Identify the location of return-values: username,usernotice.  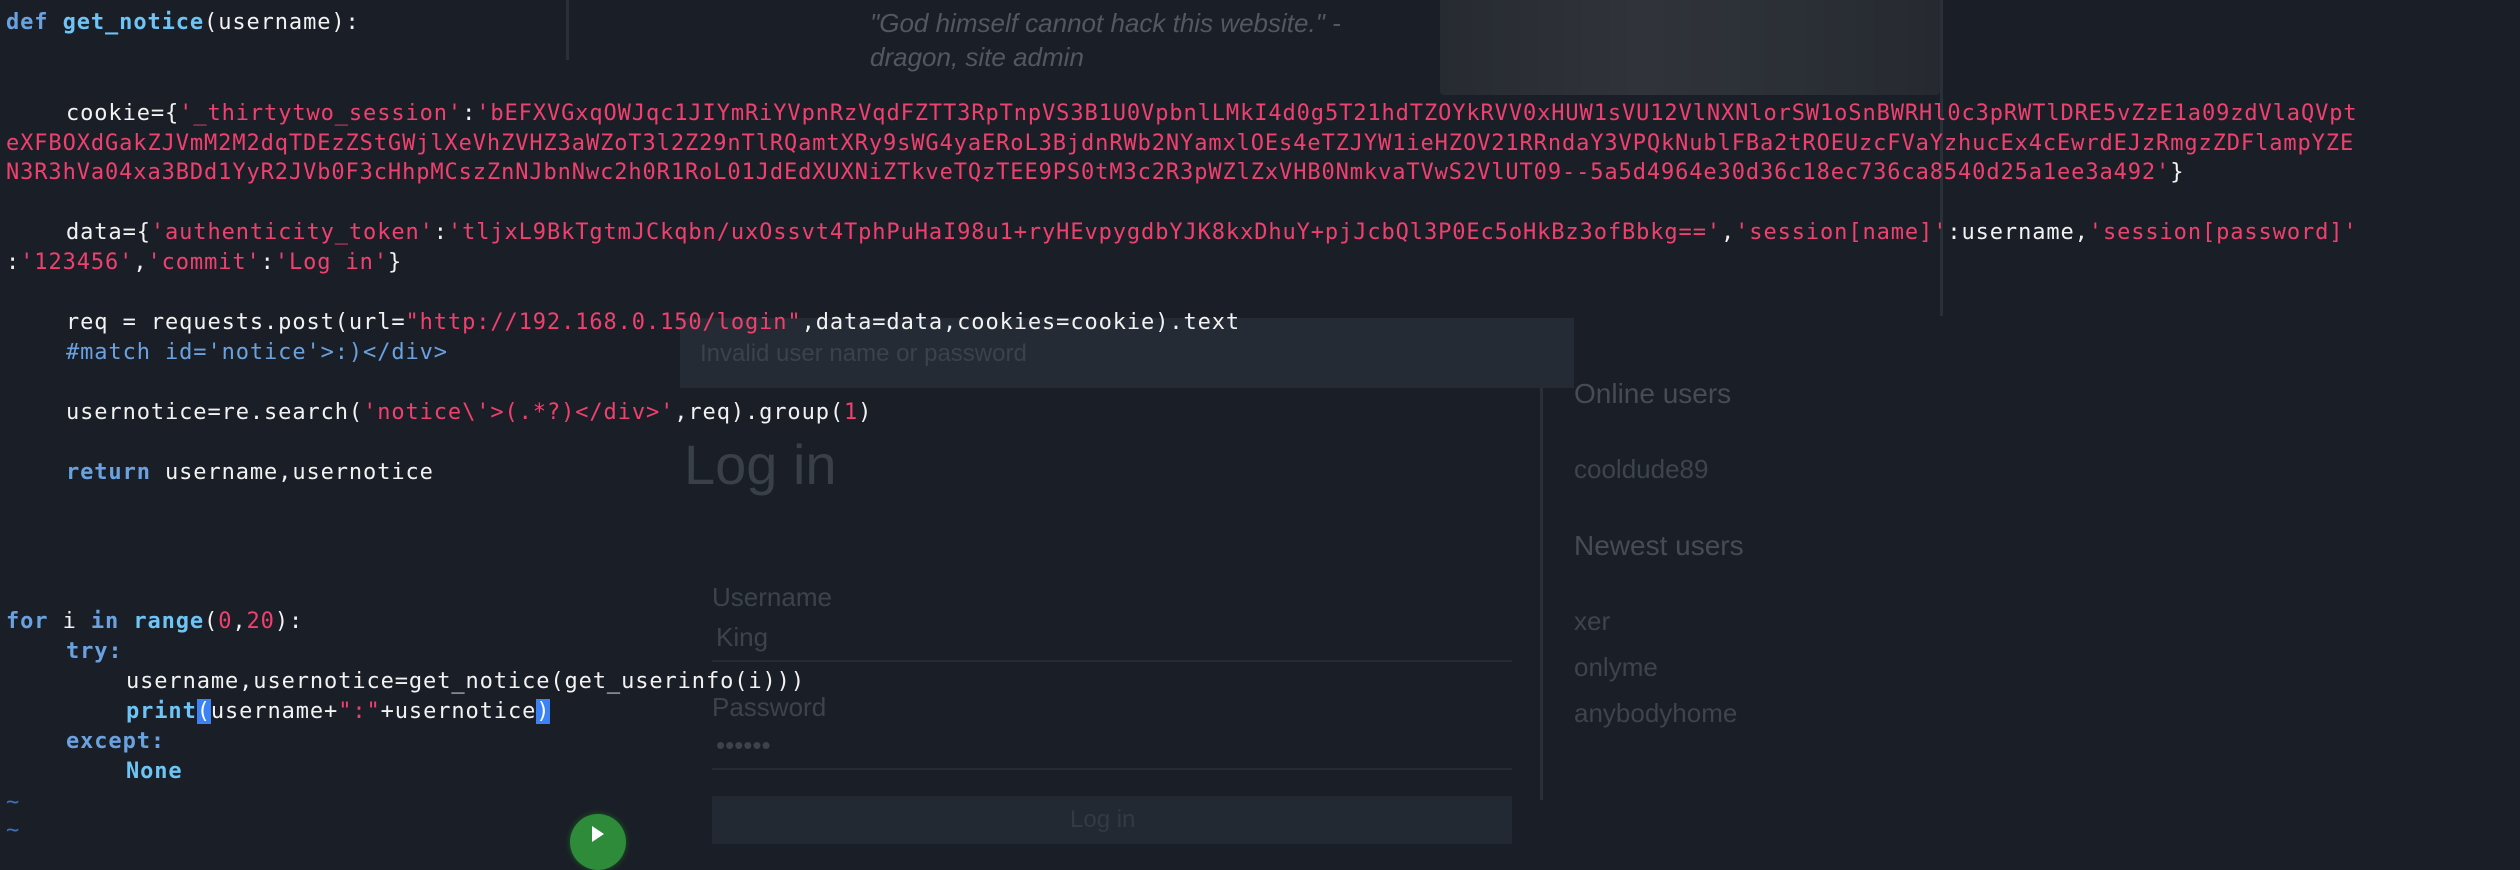
(292, 472).